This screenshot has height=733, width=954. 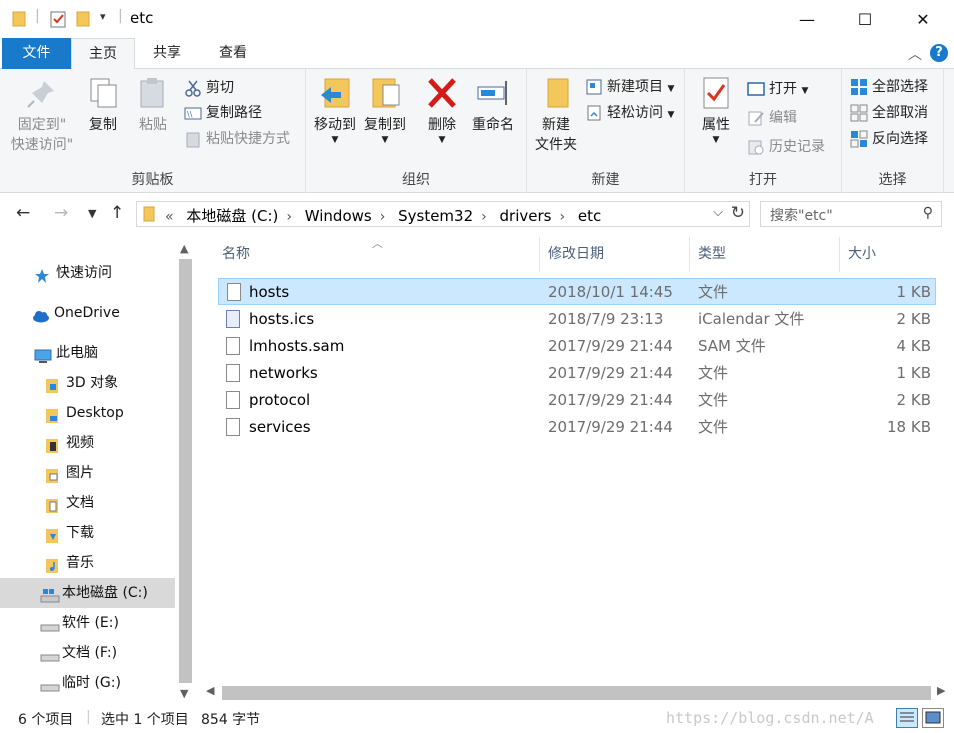 What do you see at coordinates (36, 53) in the screenshot?
I see `tab-file: 文件` at bounding box center [36, 53].